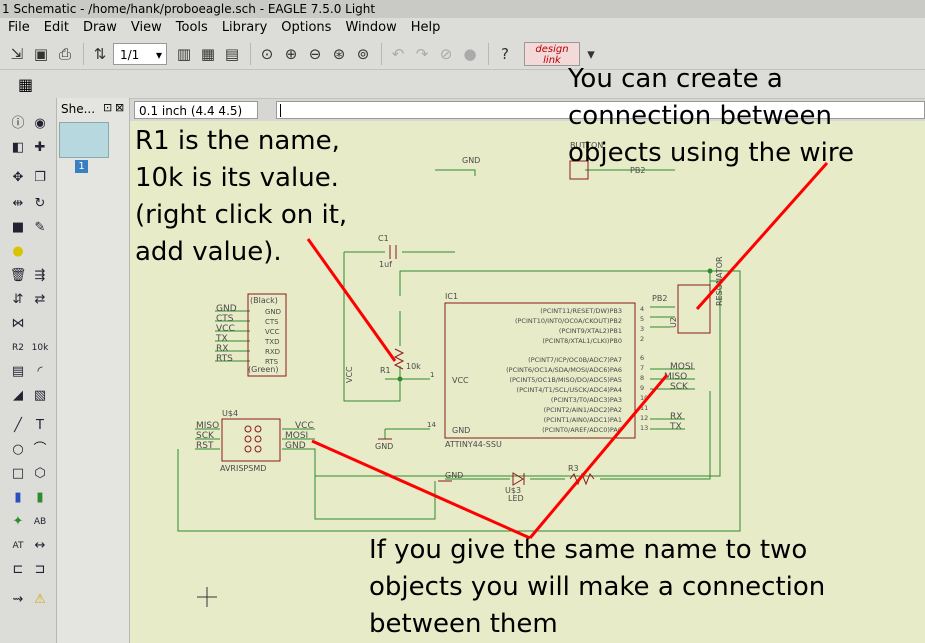  I want to click on label-icon: AB, so click(40, 522).